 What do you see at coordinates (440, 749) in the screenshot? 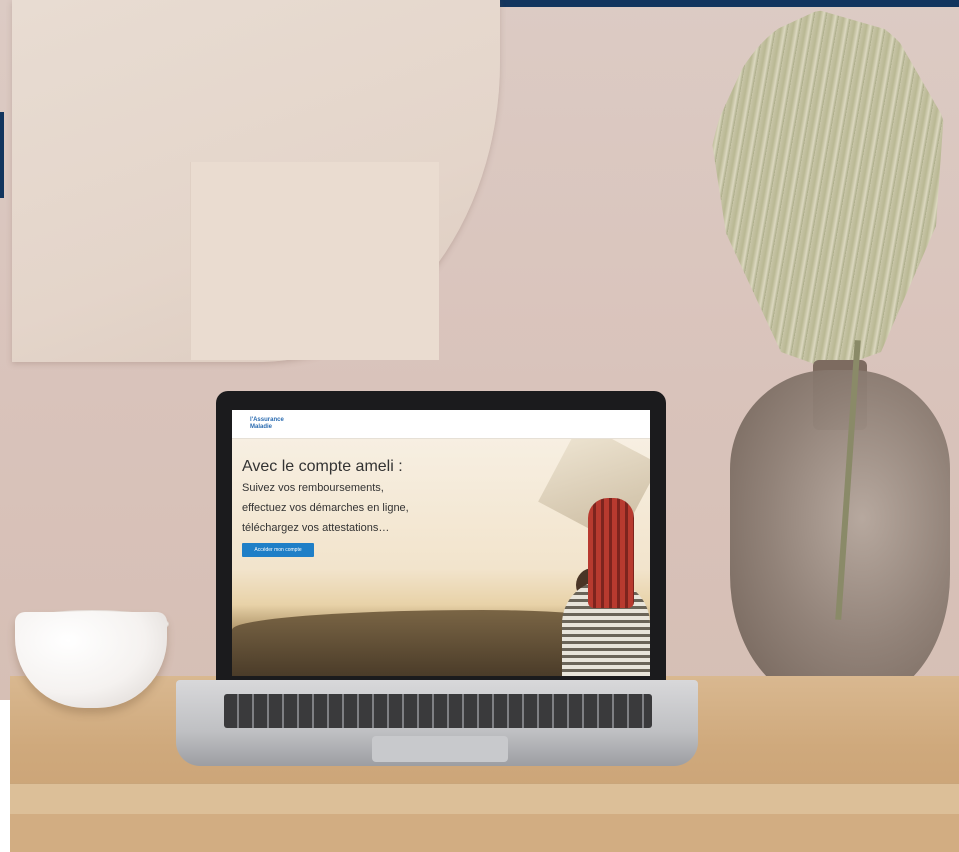
I see `laptop-trackpad` at bounding box center [440, 749].